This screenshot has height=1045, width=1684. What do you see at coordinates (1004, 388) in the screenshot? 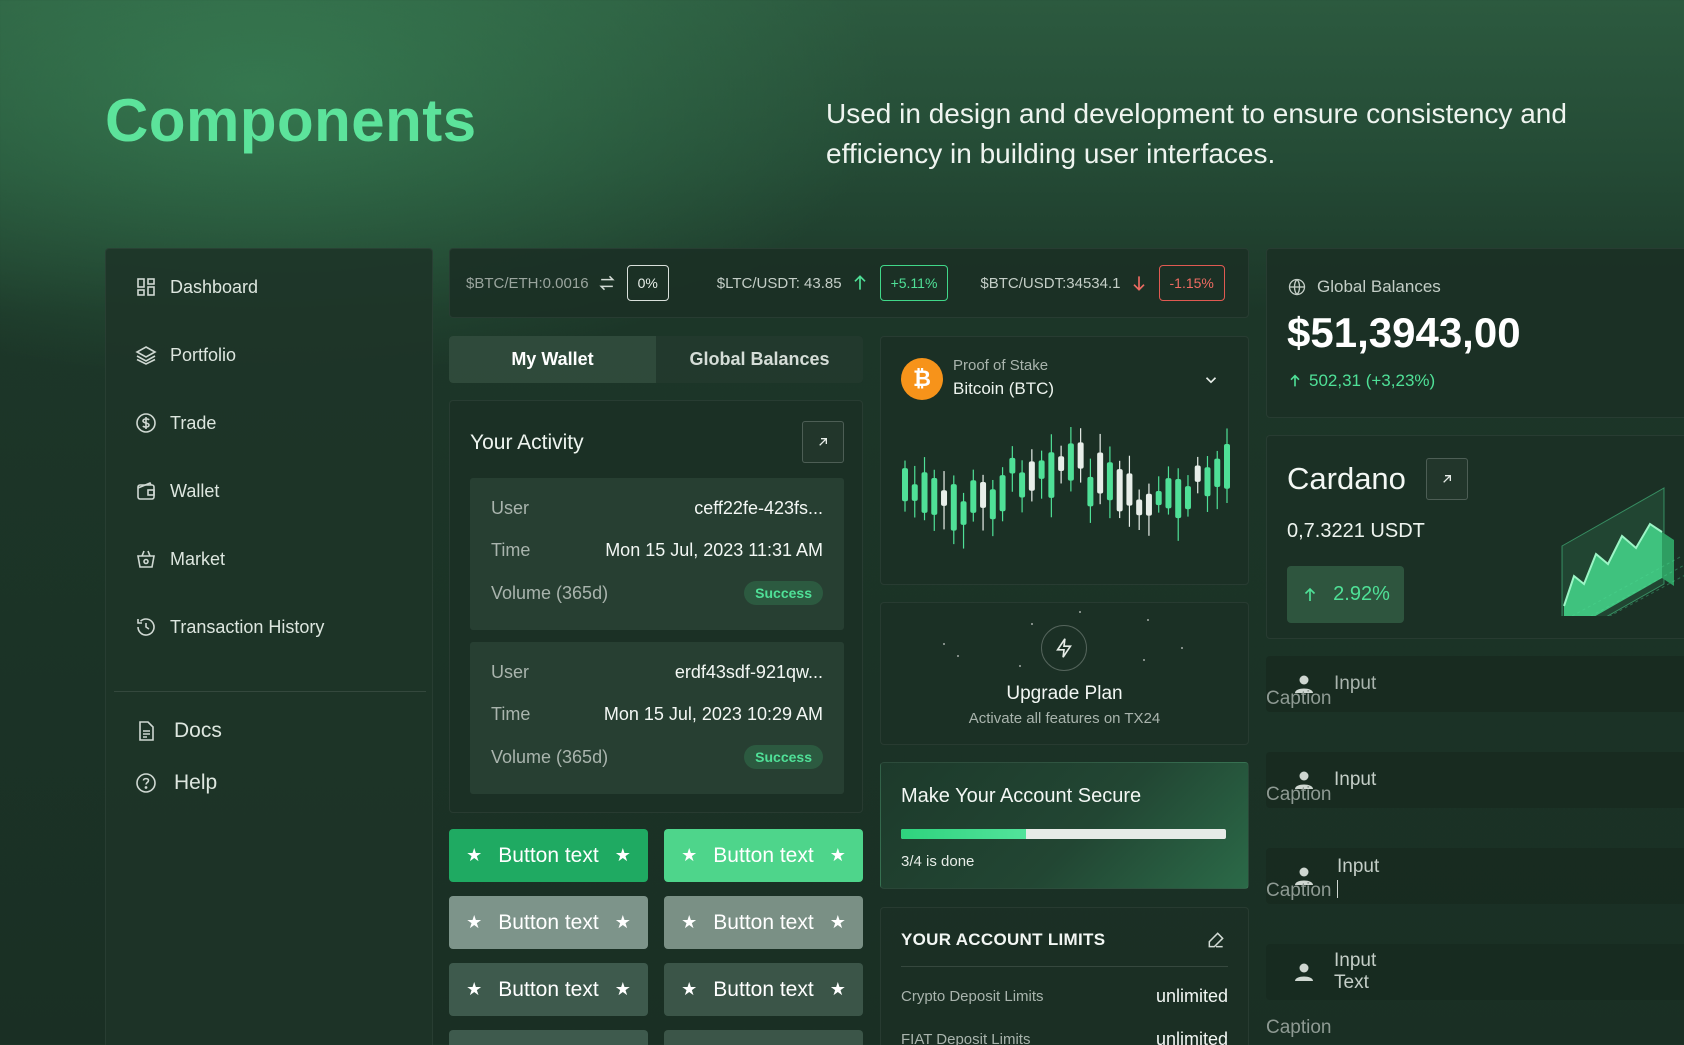
I see `coin-name: Bitcoin (BTC)` at bounding box center [1004, 388].